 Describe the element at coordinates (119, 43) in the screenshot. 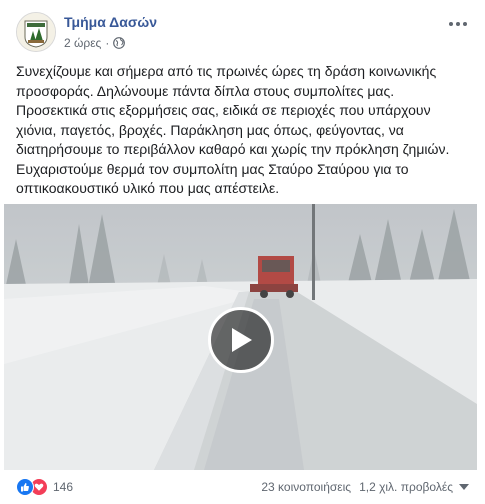

I see `globe-icon` at that location.